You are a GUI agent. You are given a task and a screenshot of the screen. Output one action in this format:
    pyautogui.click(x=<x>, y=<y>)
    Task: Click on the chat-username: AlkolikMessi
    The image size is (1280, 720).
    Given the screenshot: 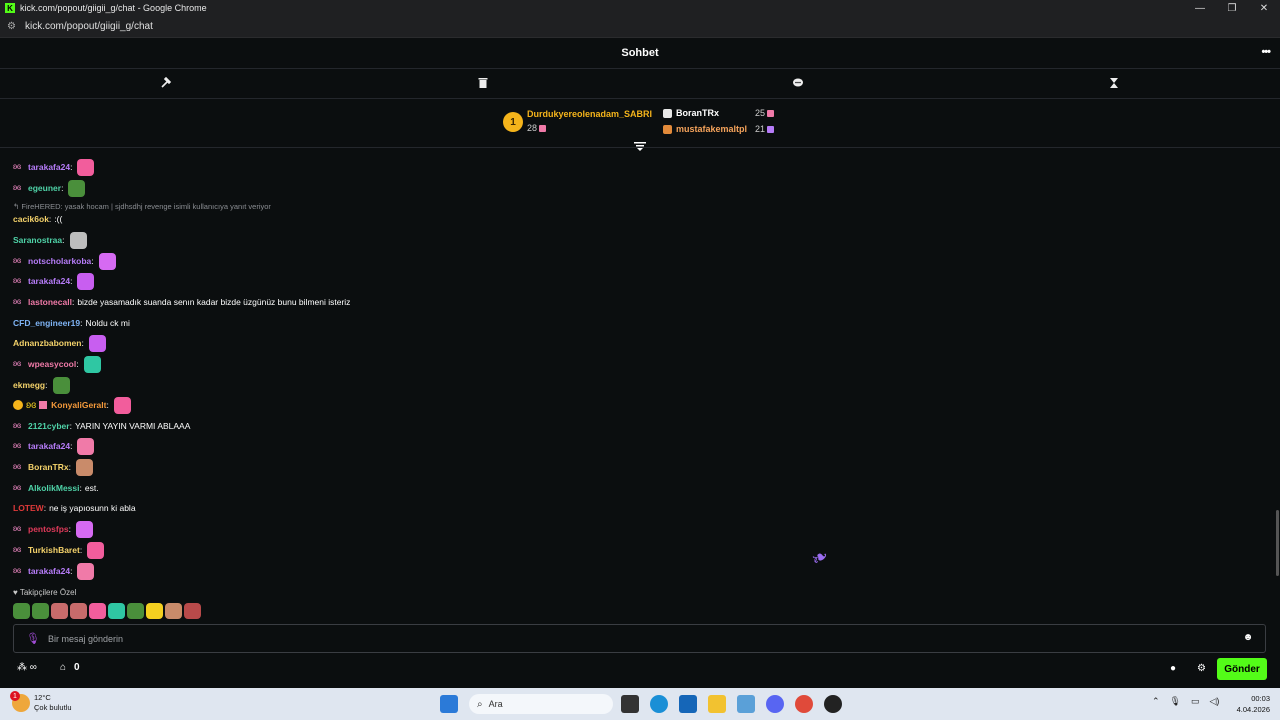 What is the action you would take?
    pyautogui.click(x=54, y=488)
    